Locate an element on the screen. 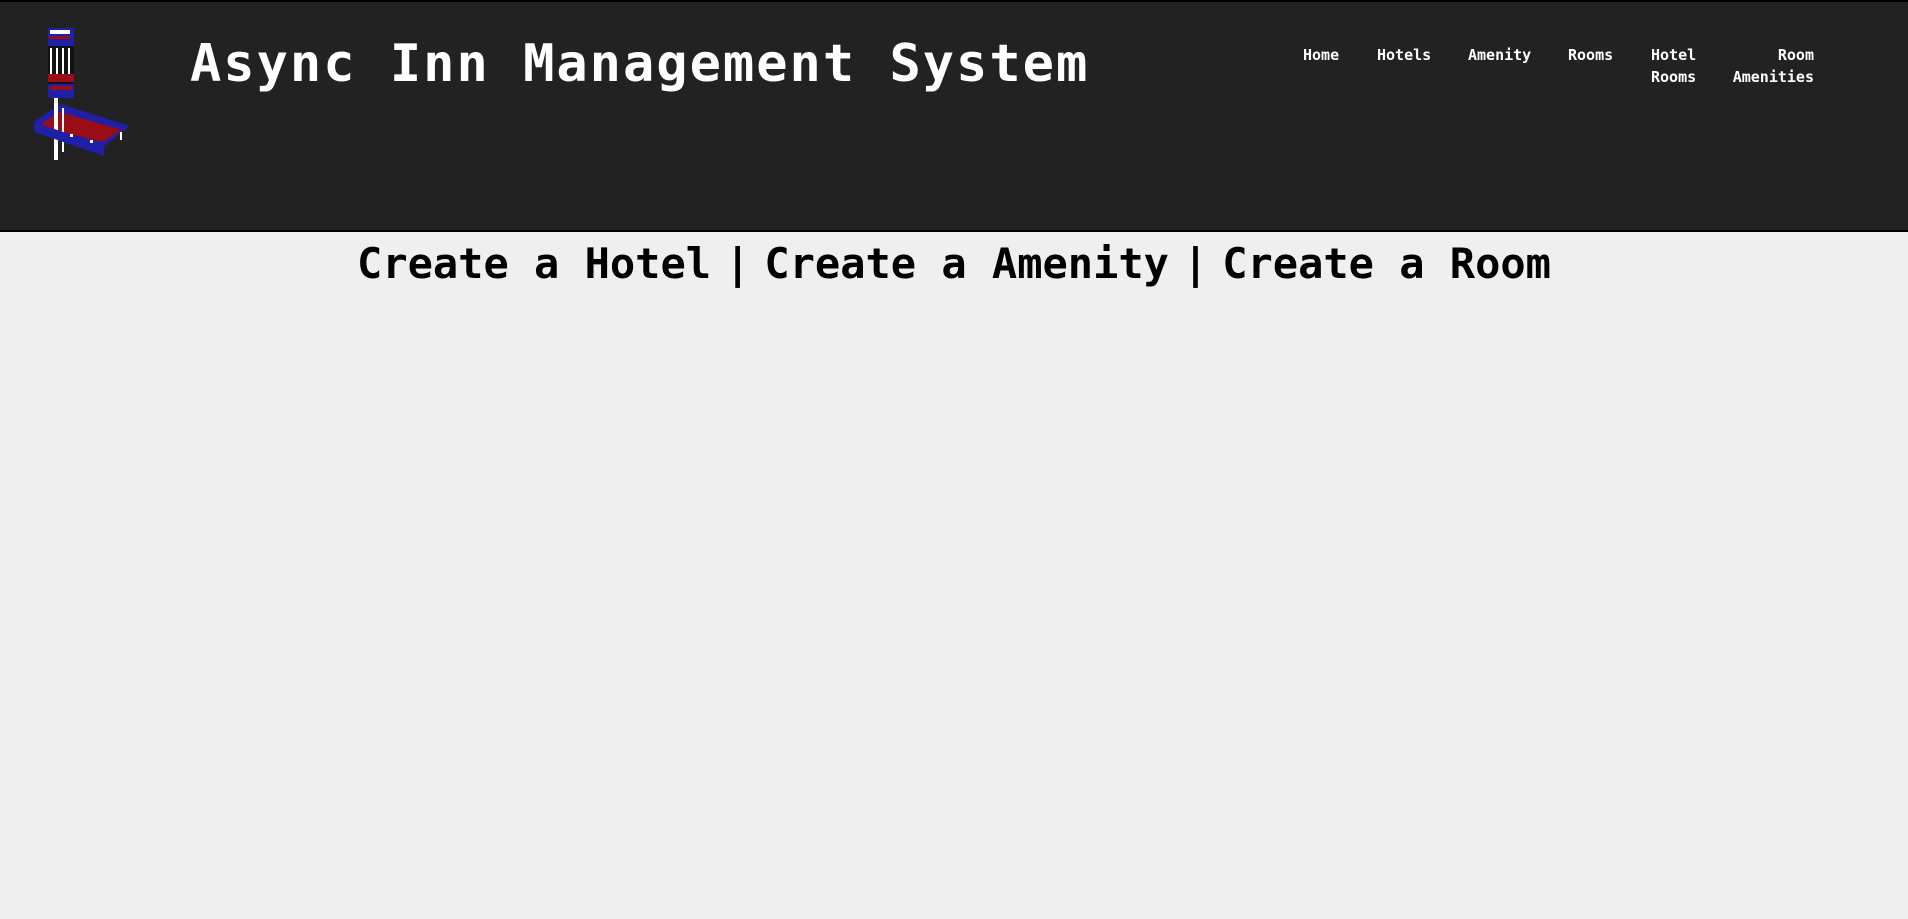 The width and height of the screenshot is (1908, 919). nav-room-amenities-label-line2: Amenities is located at coordinates (1773, 77).